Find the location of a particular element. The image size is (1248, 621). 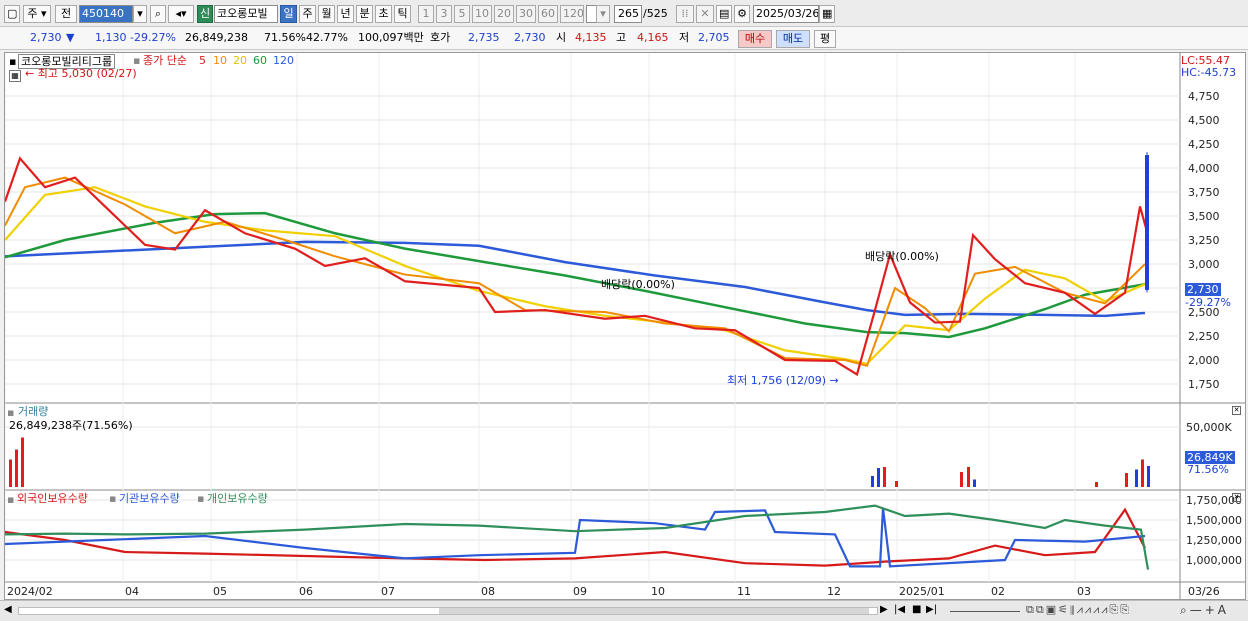

x-axis-label: 11 is located at coordinates (744, 591).